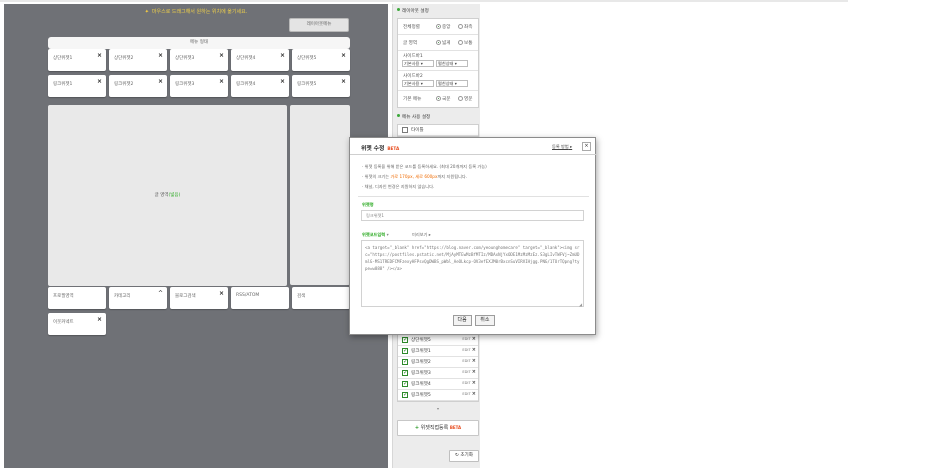  I want to click on sidebar2-row: 사이드바2 기본사용 ▾ 펼친상태 ▾, so click(438, 81).